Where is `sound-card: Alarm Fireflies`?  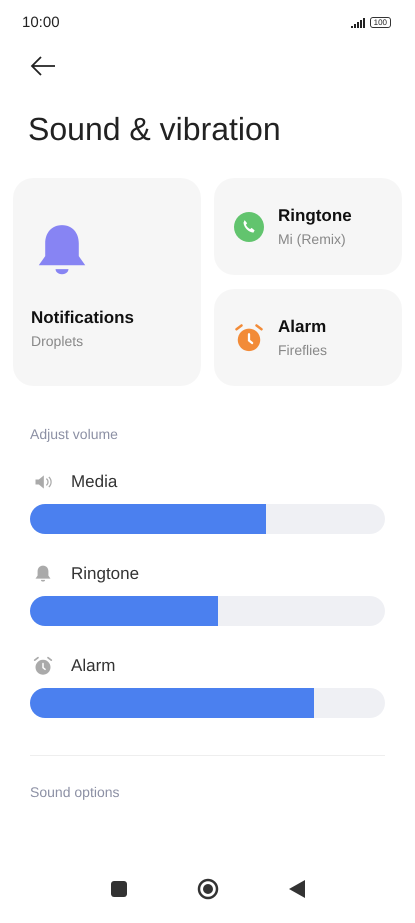 sound-card: Alarm Fireflies is located at coordinates (308, 337).